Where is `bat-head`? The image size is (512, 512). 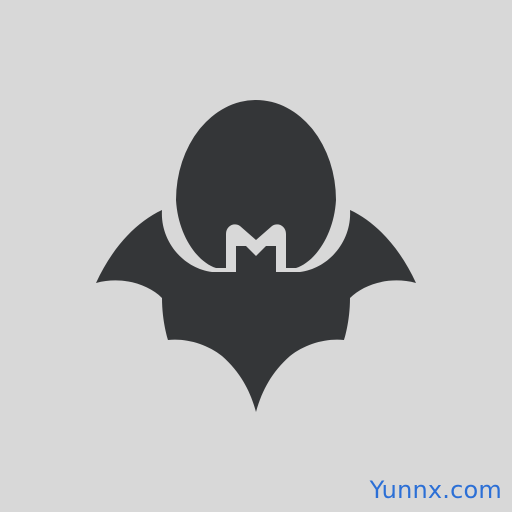 bat-head is located at coordinates (256, 184).